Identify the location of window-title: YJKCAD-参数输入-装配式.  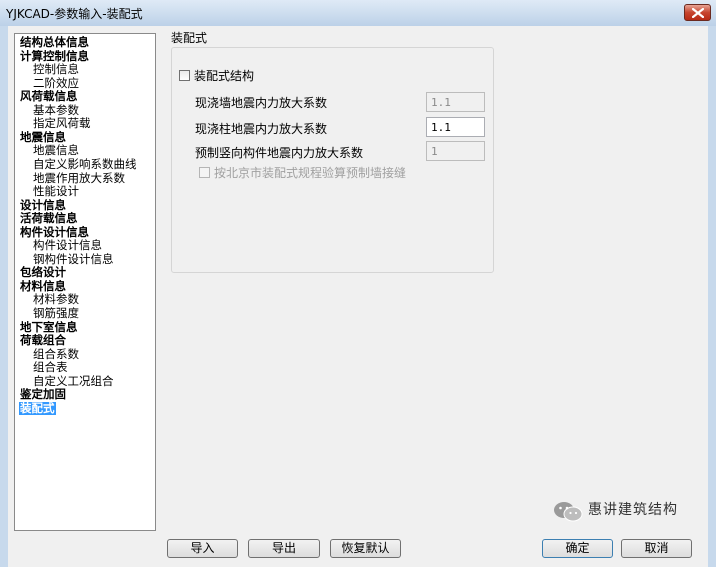
(74, 14).